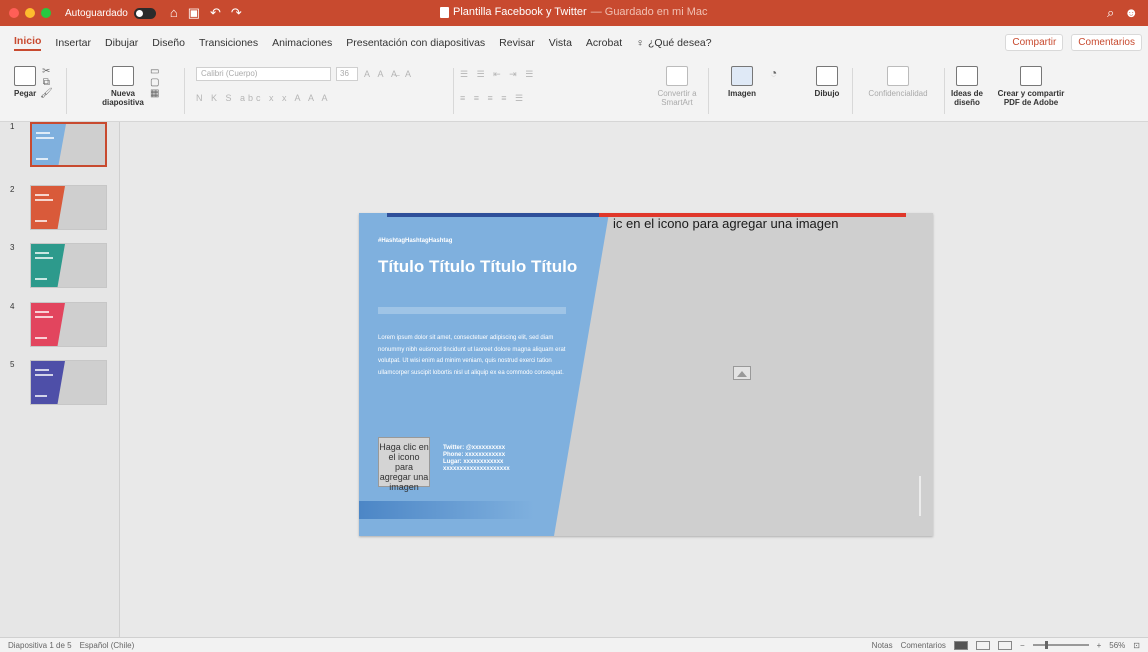 The height and width of the screenshot is (652, 1148). I want to click on tab-presentacion: Presentación con diapositivas, so click(415, 43).